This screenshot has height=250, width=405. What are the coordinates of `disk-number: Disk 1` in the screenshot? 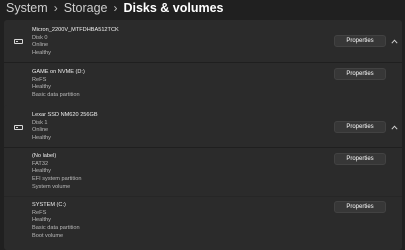 It's located at (40, 122).